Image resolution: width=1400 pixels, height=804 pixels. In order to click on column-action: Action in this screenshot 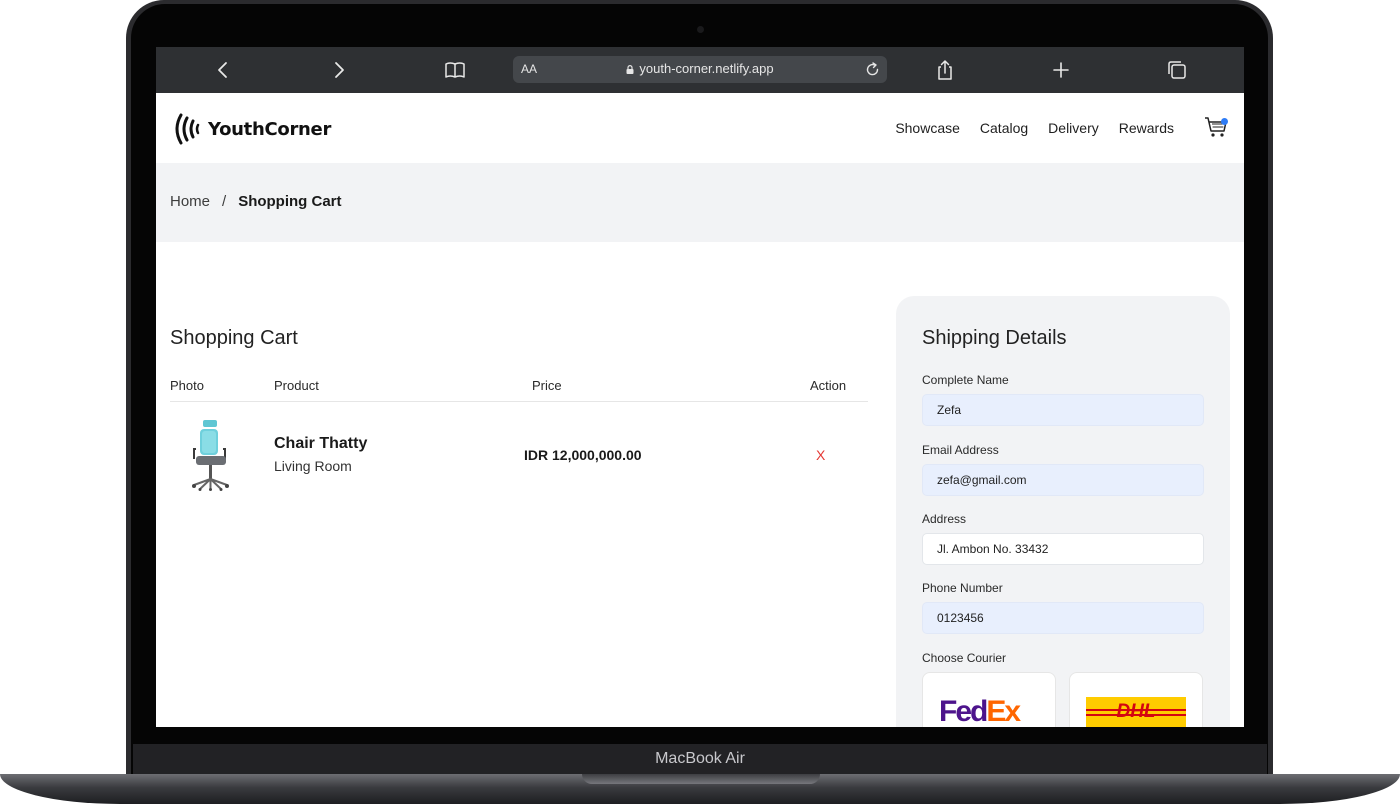, I will do `click(828, 385)`.